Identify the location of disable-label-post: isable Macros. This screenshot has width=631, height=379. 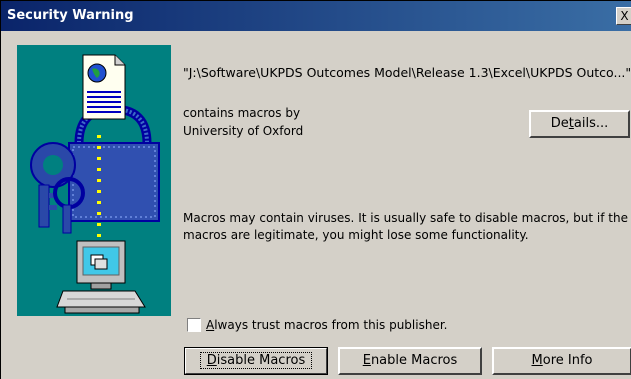
(261, 360).